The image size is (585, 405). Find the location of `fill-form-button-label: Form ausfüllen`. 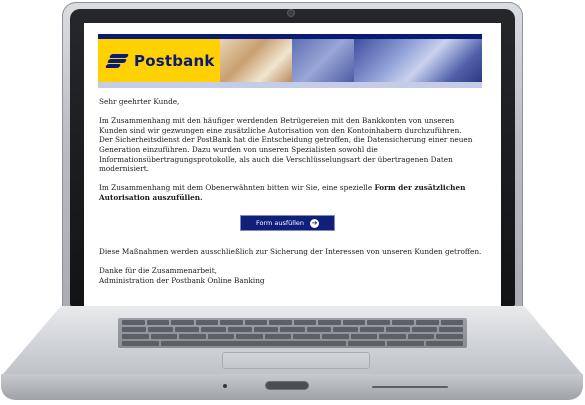

fill-form-button-label: Form ausfüllen is located at coordinates (280, 223).